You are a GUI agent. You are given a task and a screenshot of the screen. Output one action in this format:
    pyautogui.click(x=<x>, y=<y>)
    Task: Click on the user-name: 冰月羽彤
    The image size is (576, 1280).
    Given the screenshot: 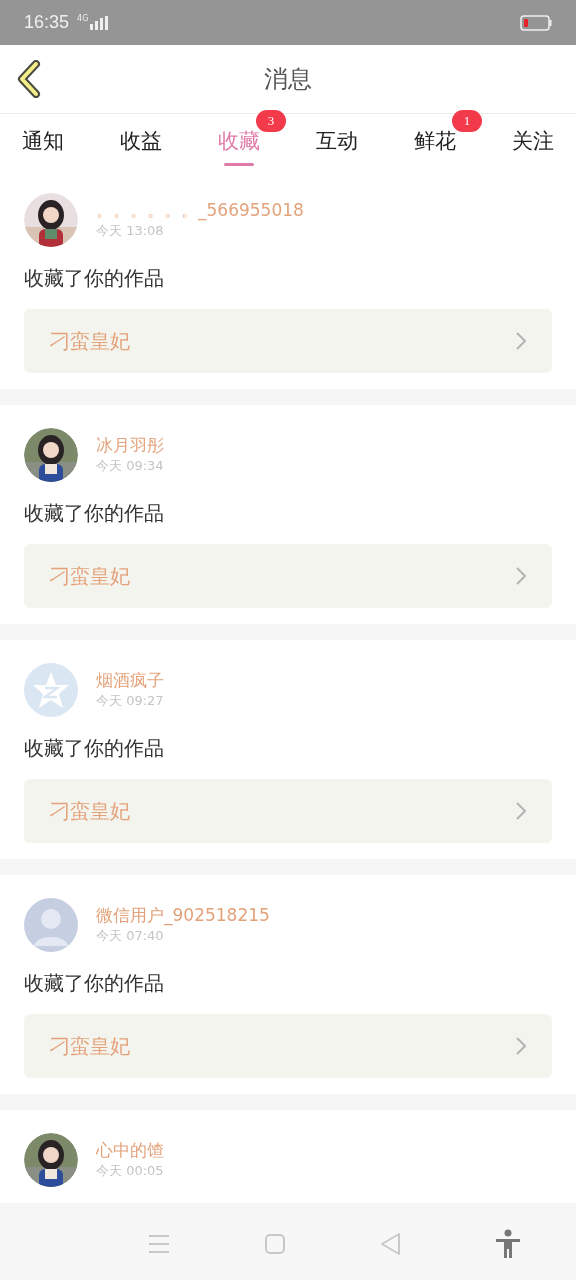 What is the action you would take?
    pyautogui.click(x=130, y=445)
    